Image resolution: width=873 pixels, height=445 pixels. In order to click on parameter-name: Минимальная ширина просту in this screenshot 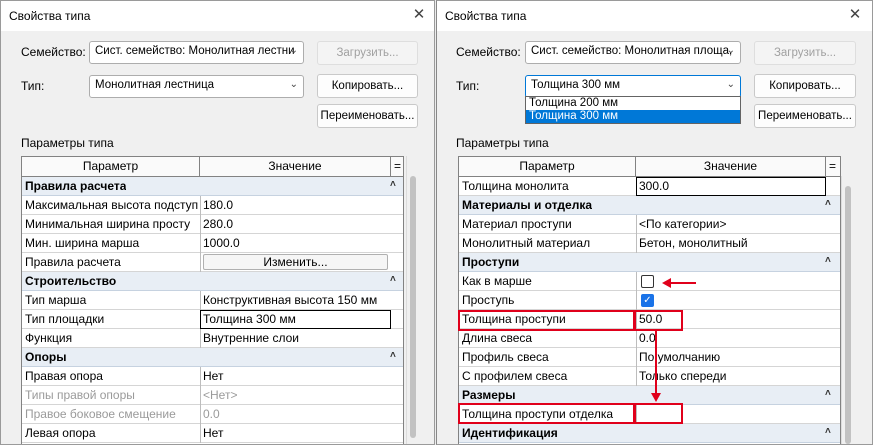, I will do `click(108, 224)`.